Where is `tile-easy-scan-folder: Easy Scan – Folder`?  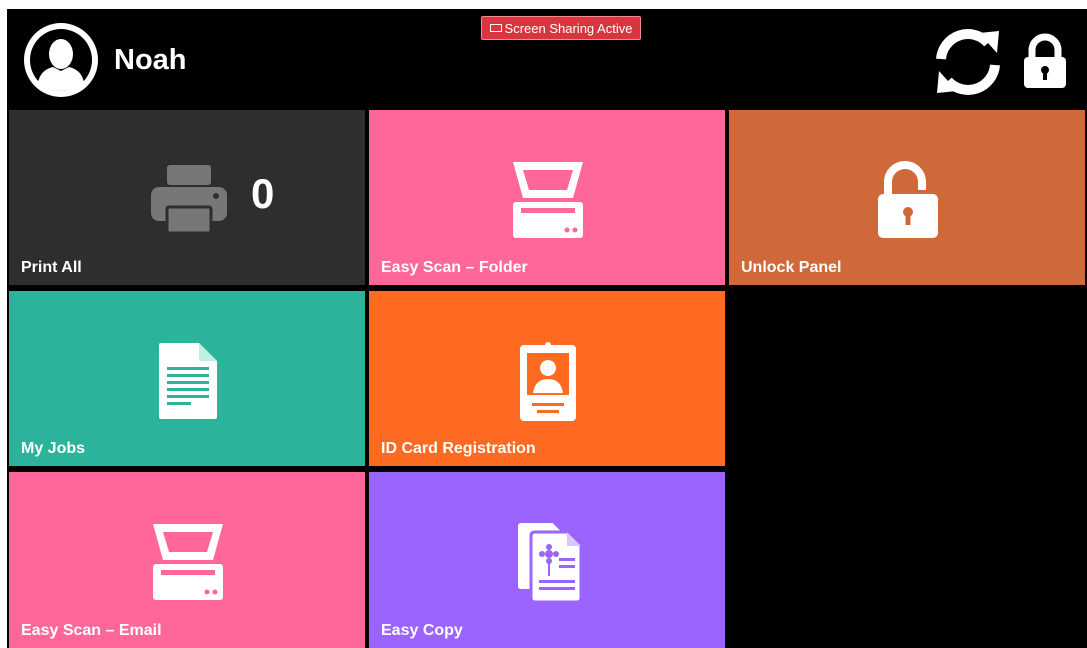 tile-easy-scan-folder: Easy Scan – Folder is located at coordinates (547, 197).